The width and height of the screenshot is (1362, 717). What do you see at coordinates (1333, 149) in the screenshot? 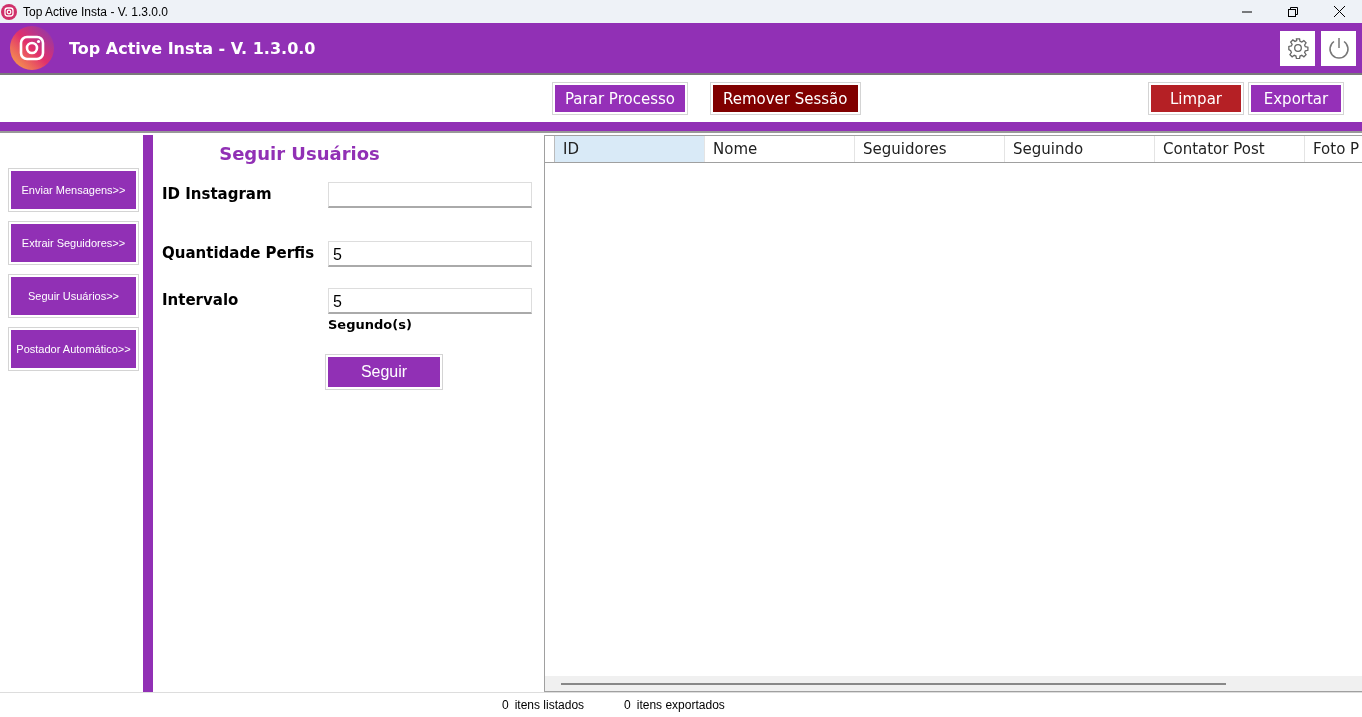
I see `column-header: Foto P` at bounding box center [1333, 149].